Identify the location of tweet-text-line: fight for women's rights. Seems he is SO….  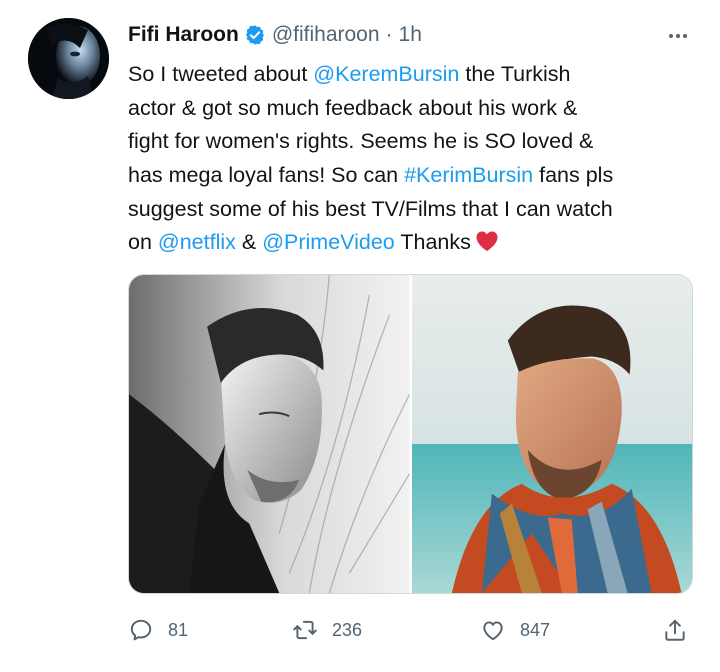
(418, 142).